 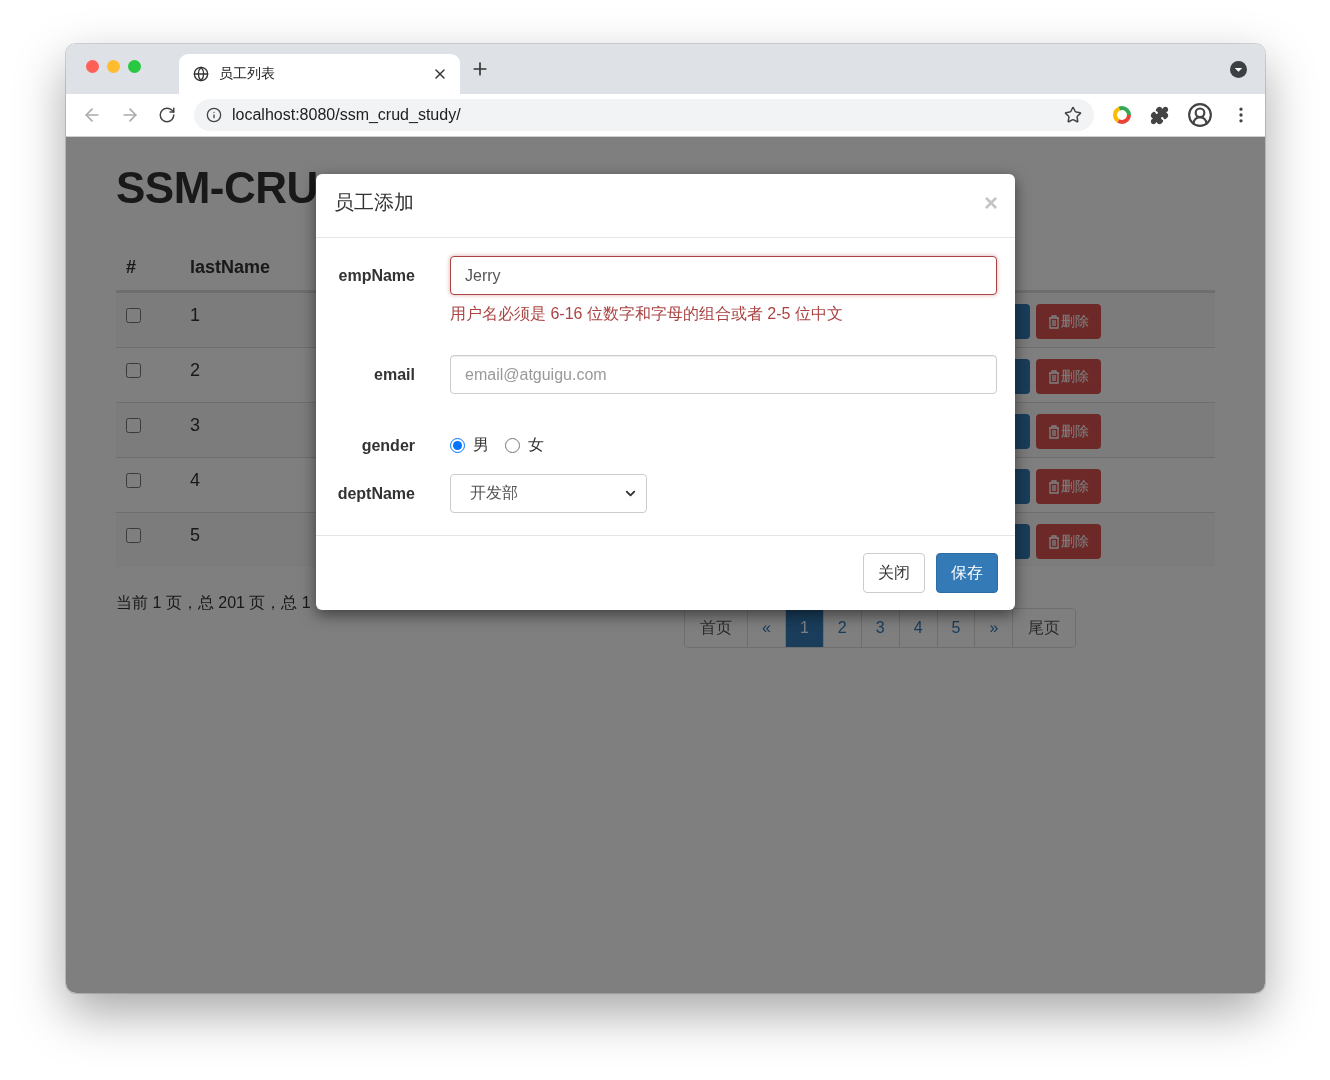 What do you see at coordinates (1238, 69) in the screenshot?
I see `caret-icon` at bounding box center [1238, 69].